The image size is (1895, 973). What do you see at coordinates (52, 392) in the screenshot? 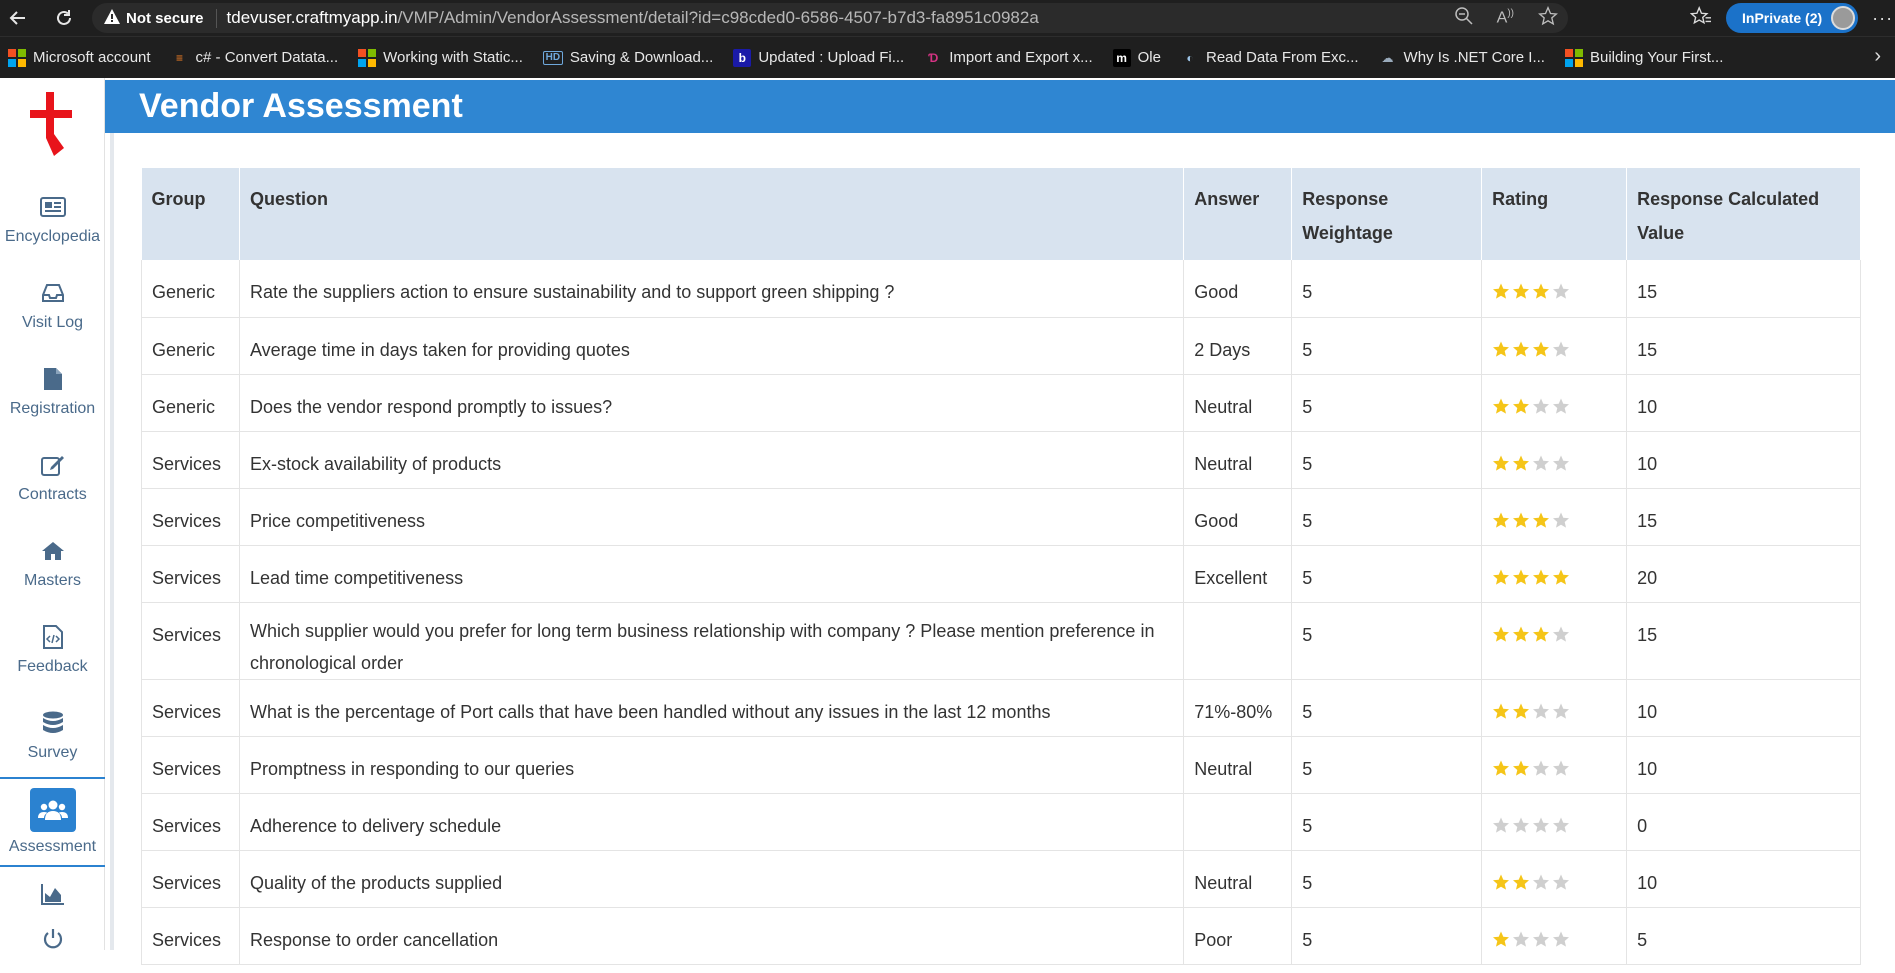
I see `sidebar-item-registration: Registration` at bounding box center [52, 392].